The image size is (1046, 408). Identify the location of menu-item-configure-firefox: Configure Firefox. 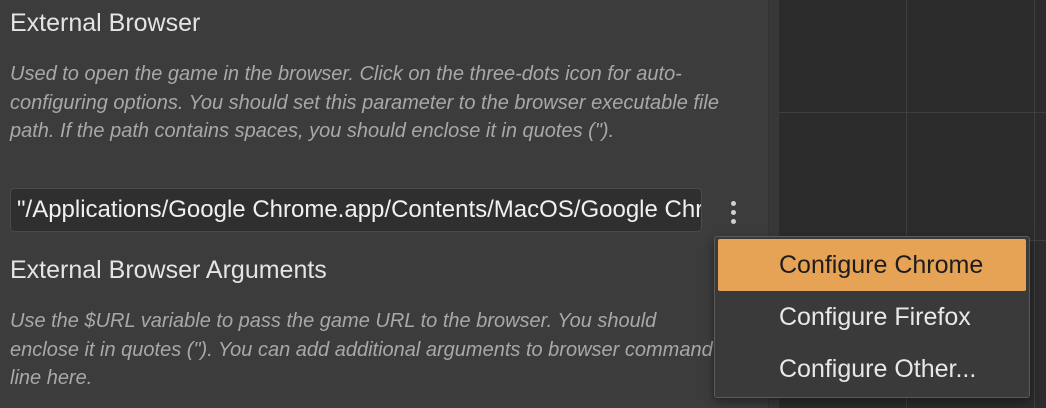
(872, 317).